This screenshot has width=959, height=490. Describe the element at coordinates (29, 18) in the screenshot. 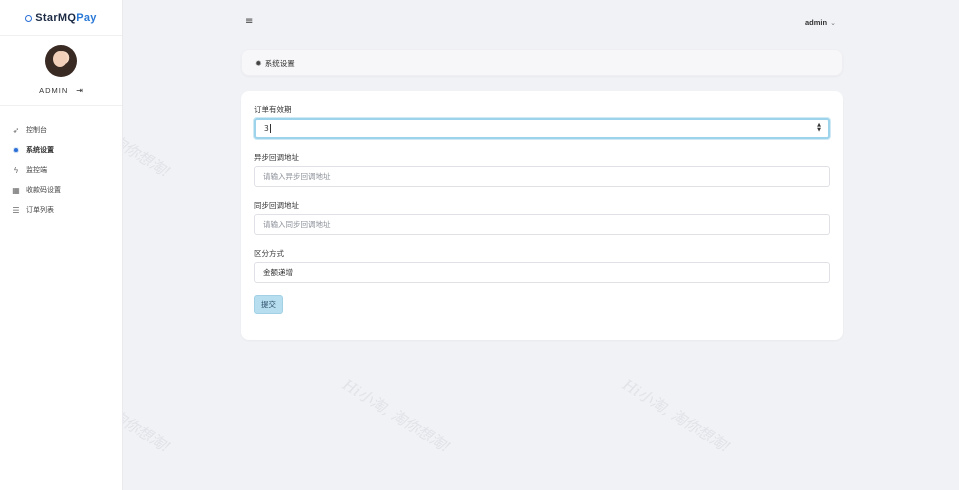

I see `logo-icon` at that location.